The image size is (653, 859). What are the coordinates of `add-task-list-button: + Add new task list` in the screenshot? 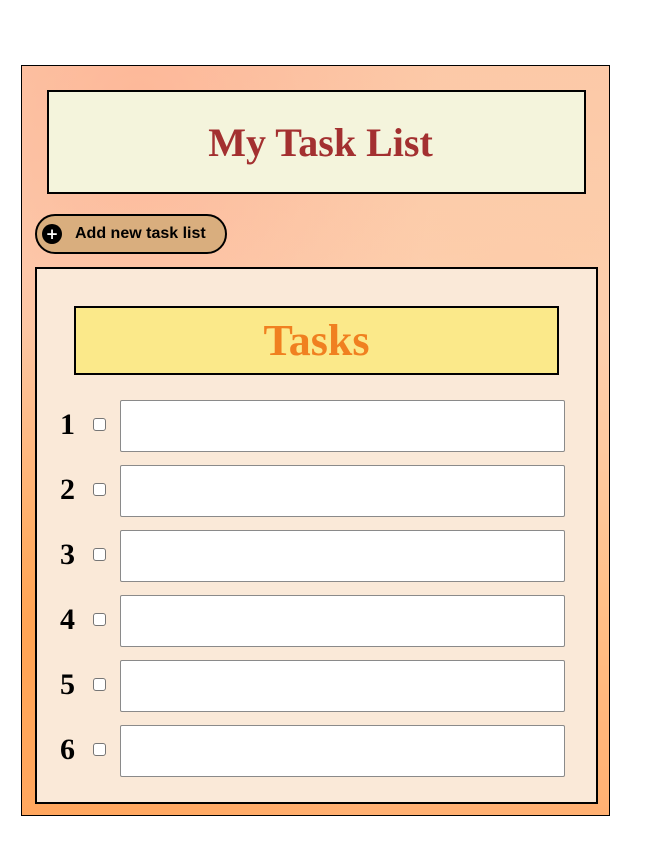 It's located at (131, 234).